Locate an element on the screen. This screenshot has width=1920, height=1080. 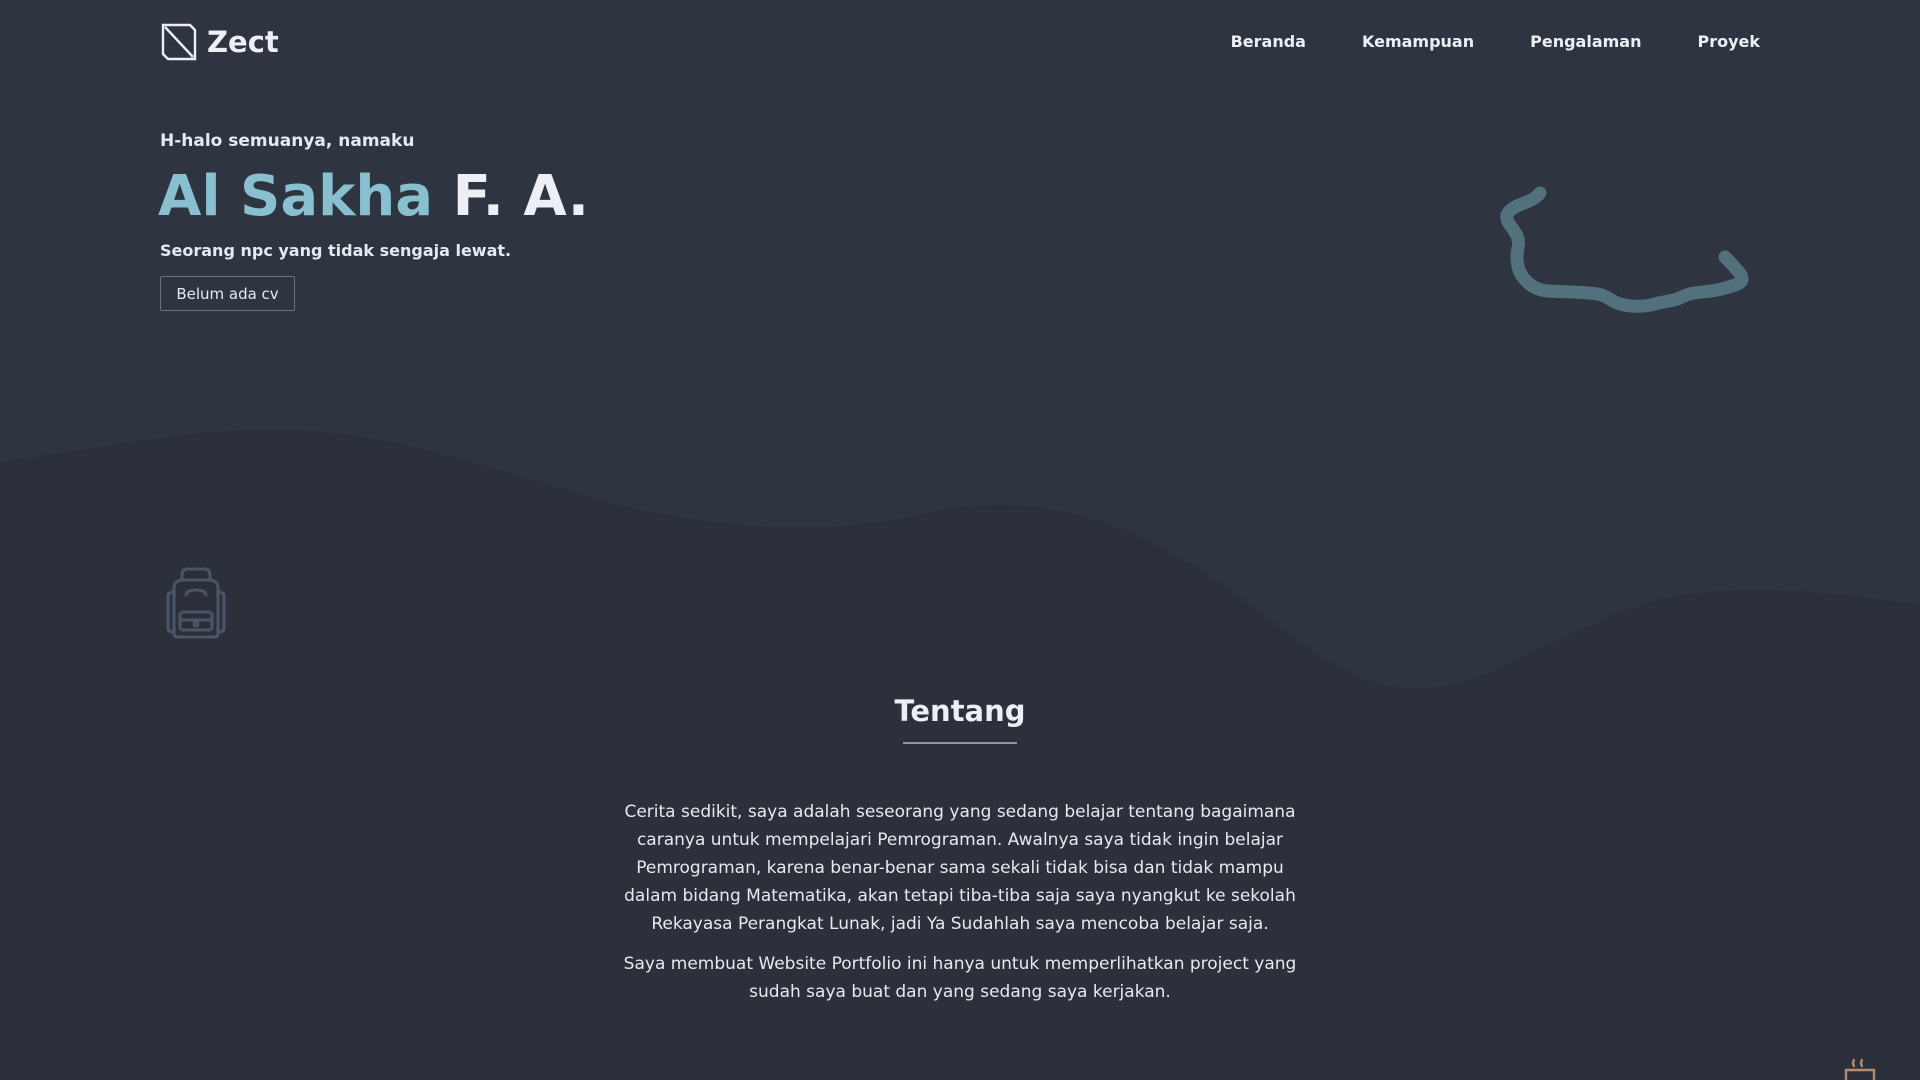
hero-greeting: H-halo semuanya, namaku is located at coordinates (287, 141).